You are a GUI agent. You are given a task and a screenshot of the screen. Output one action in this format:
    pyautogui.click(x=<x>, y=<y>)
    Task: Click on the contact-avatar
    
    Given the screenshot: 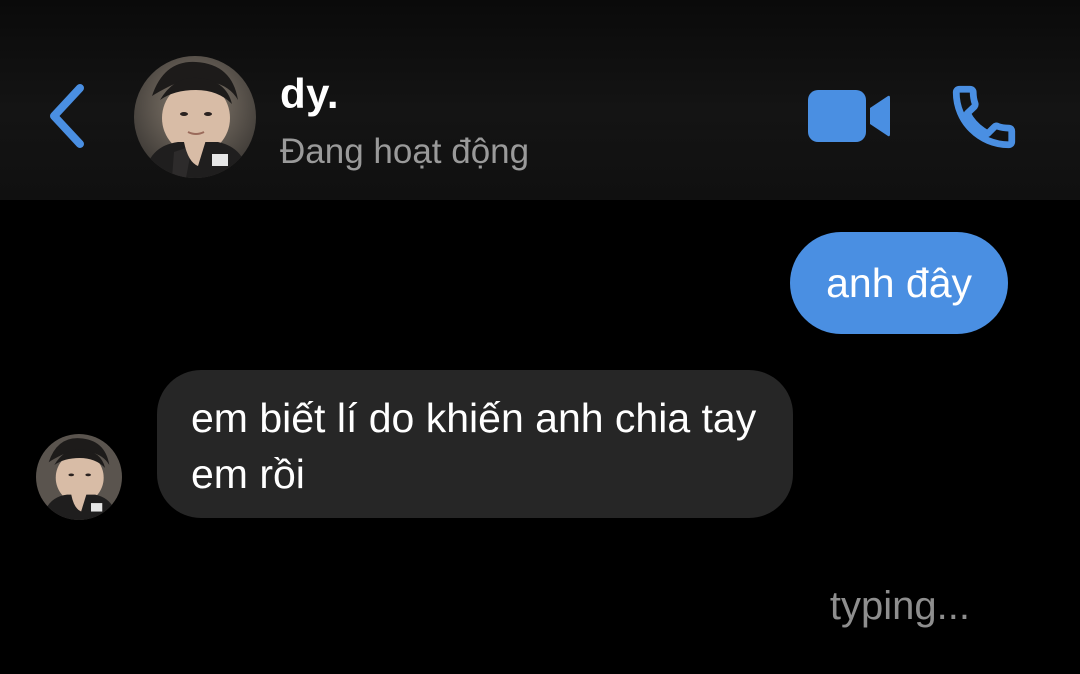 What is the action you would take?
    pyautogui.click(x=195, y=117)
    